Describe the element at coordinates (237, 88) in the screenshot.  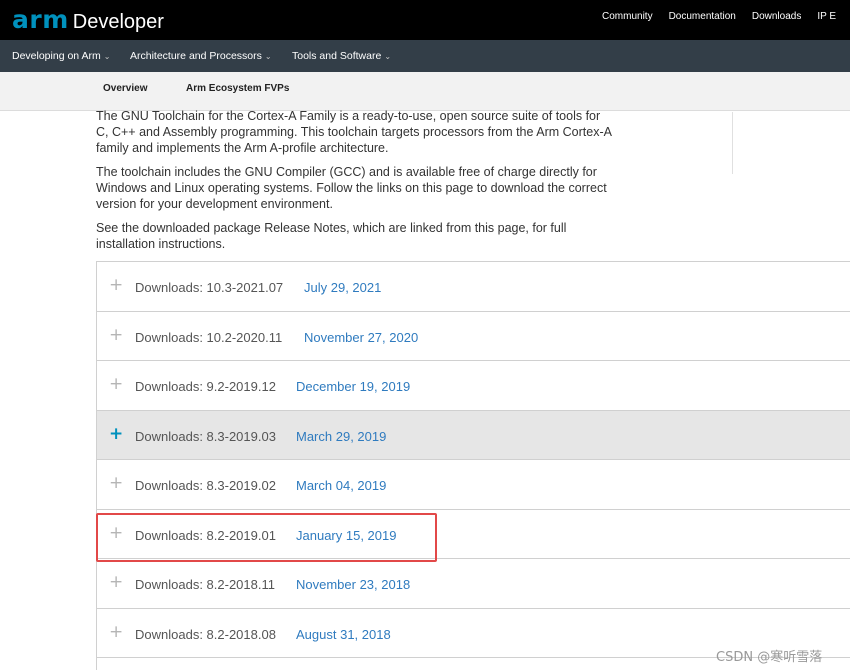
I see `subnav-tab-arm-ecosystem-fvps: Arm Ecosystem FVPs` at that location.